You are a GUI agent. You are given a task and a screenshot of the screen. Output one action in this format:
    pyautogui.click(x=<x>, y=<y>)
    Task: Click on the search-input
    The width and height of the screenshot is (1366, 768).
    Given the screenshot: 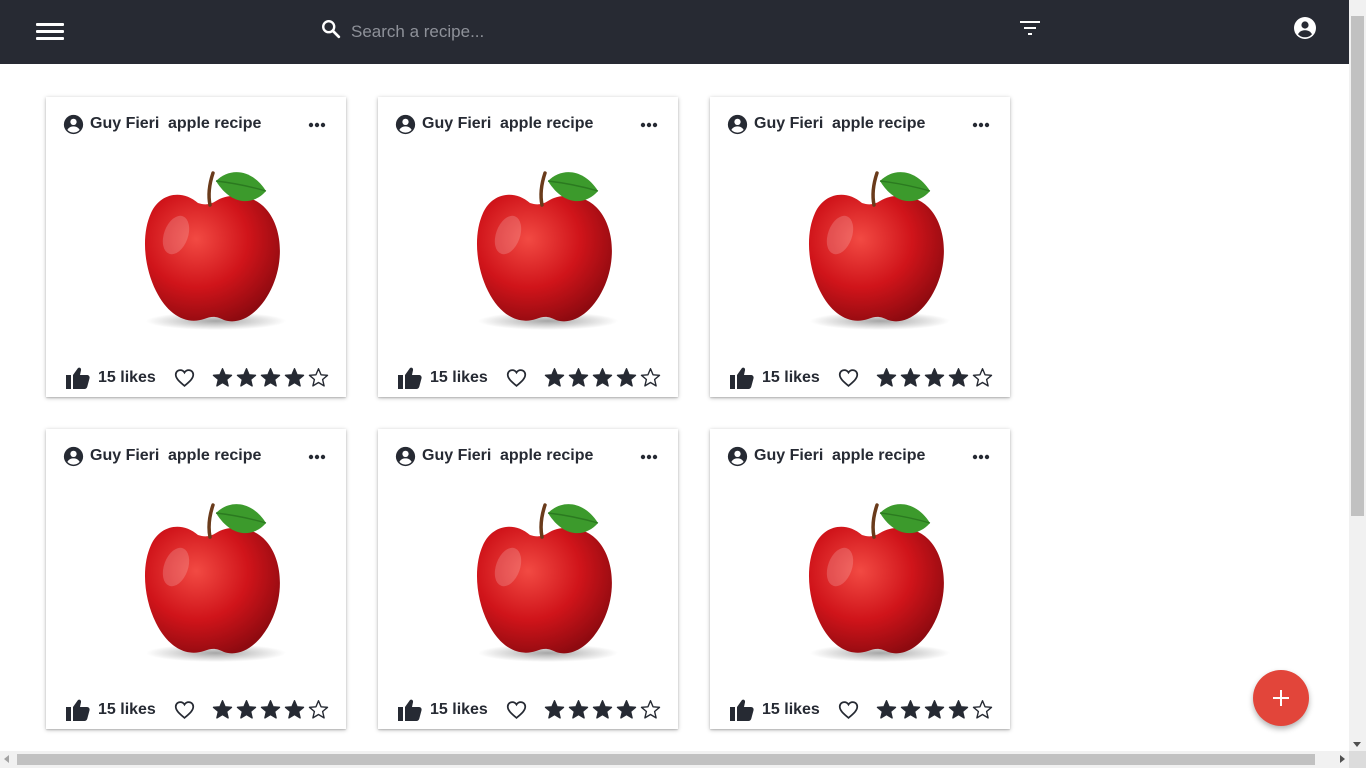 What is the action you would take?
    pyautogui.click(x=601, y=32)
    